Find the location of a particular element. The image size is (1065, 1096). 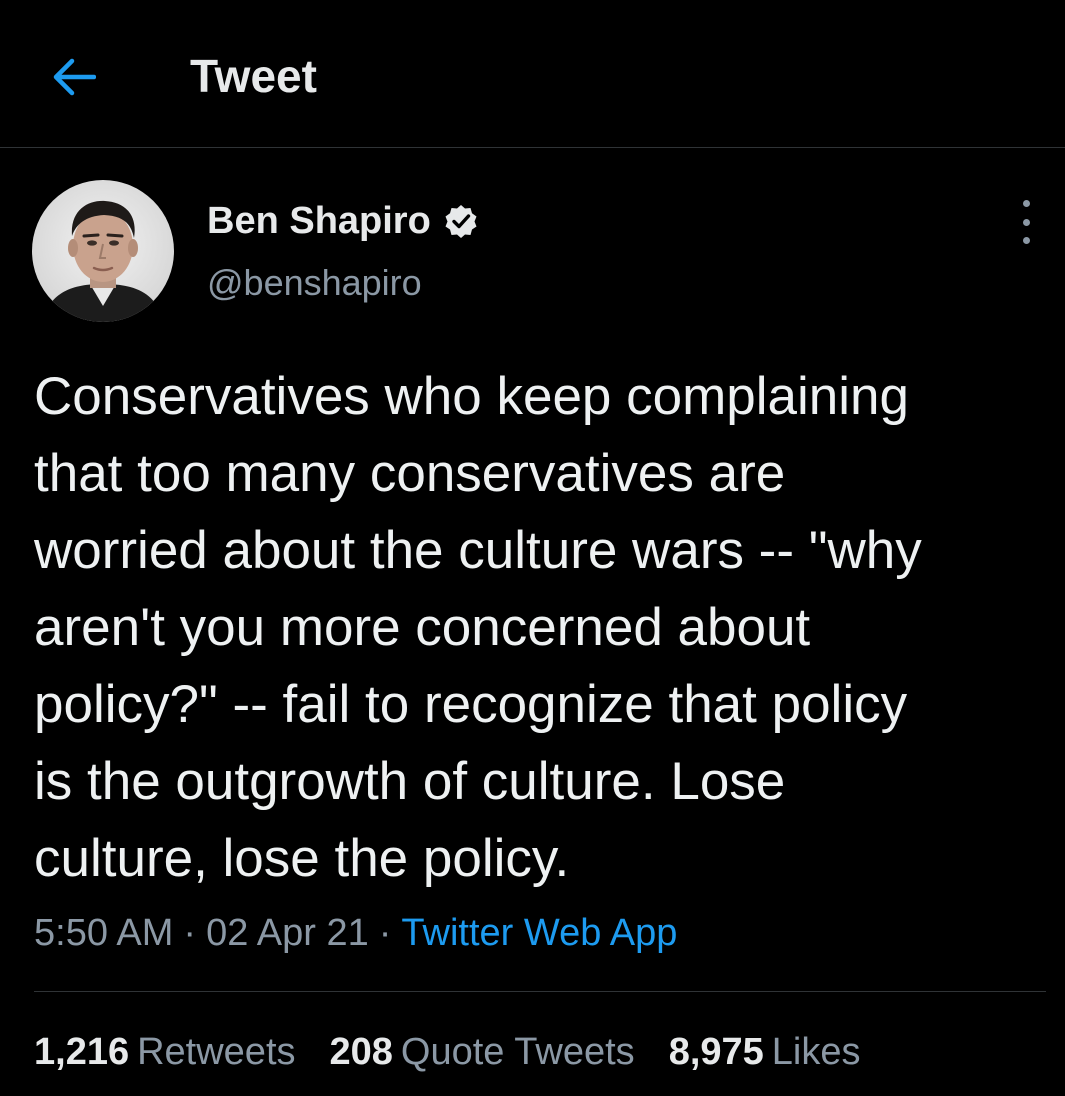

quote-tweets-count: 208 is located at coordinates (361, 1052).